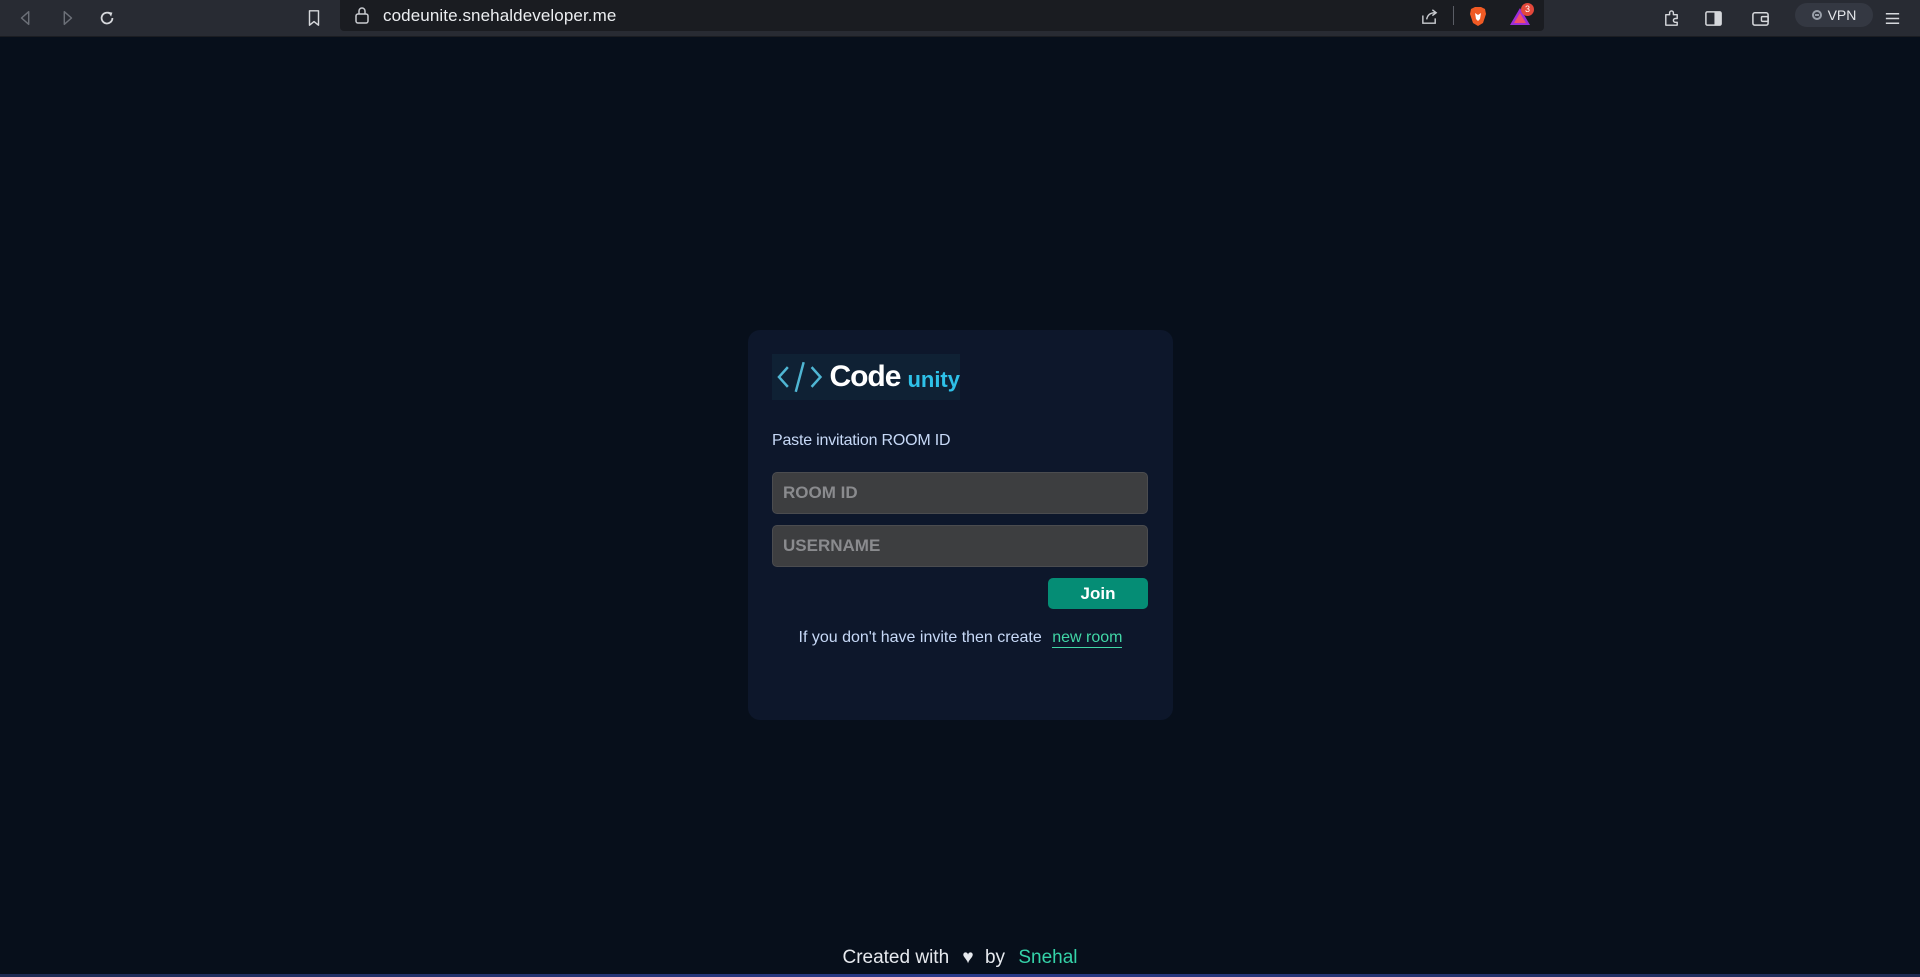 This screenshot has height=977, width=1920. I want to click on reload-icon, so click(107, 18).